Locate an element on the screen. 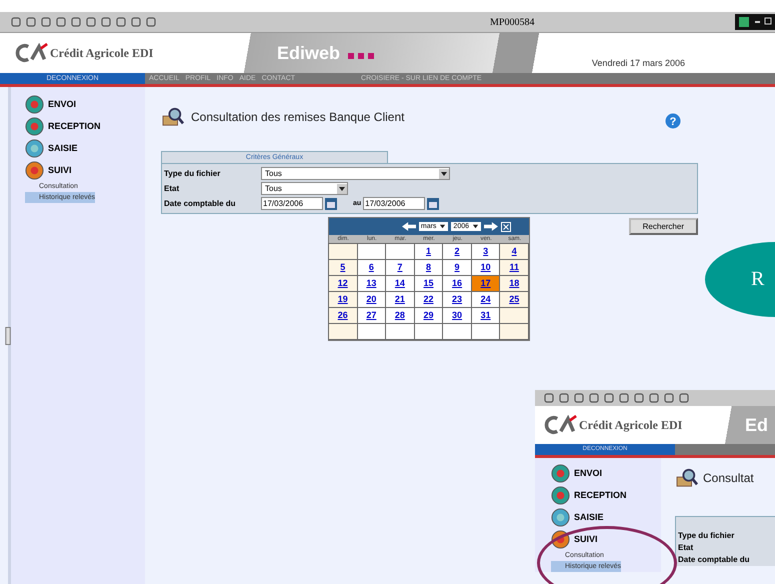 The image size is (775, 584). dots-icon is located at coordinates (361, 56).